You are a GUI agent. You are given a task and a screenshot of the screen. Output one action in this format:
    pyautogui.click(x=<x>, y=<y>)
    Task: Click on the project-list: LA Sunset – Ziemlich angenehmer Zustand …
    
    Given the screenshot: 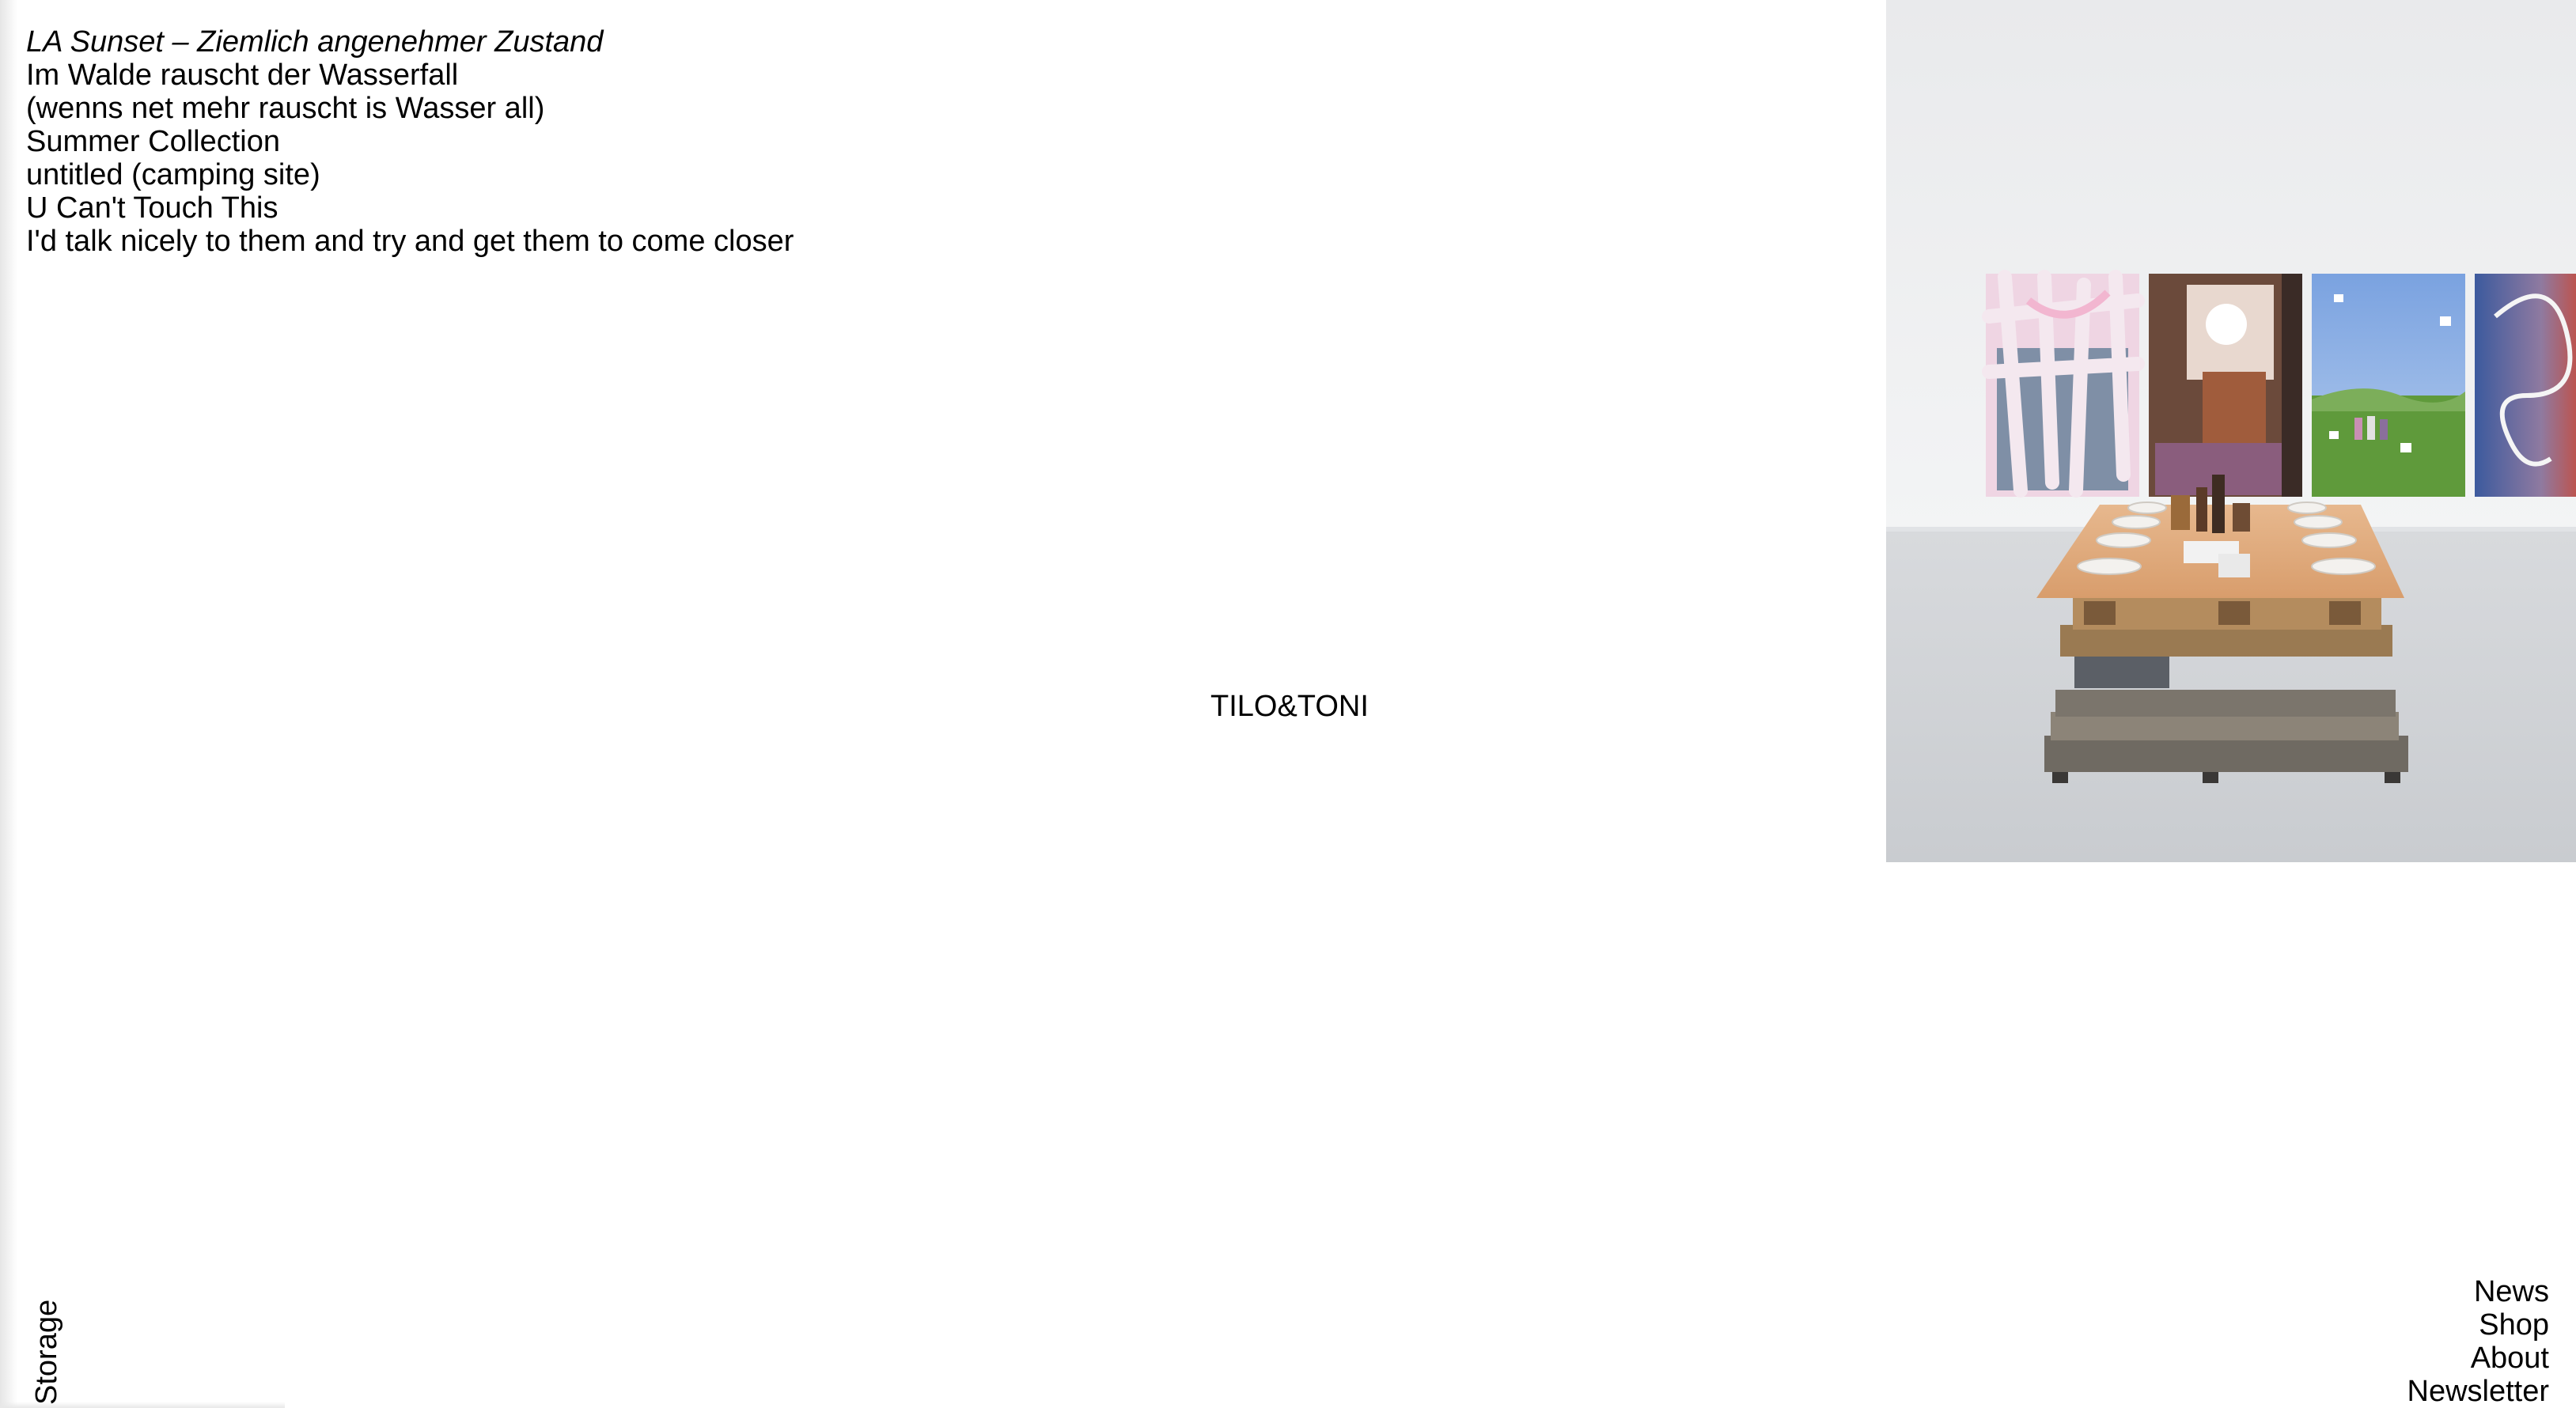 What is the action you would take?
    pyautogui.click(x=410, y=141)
    